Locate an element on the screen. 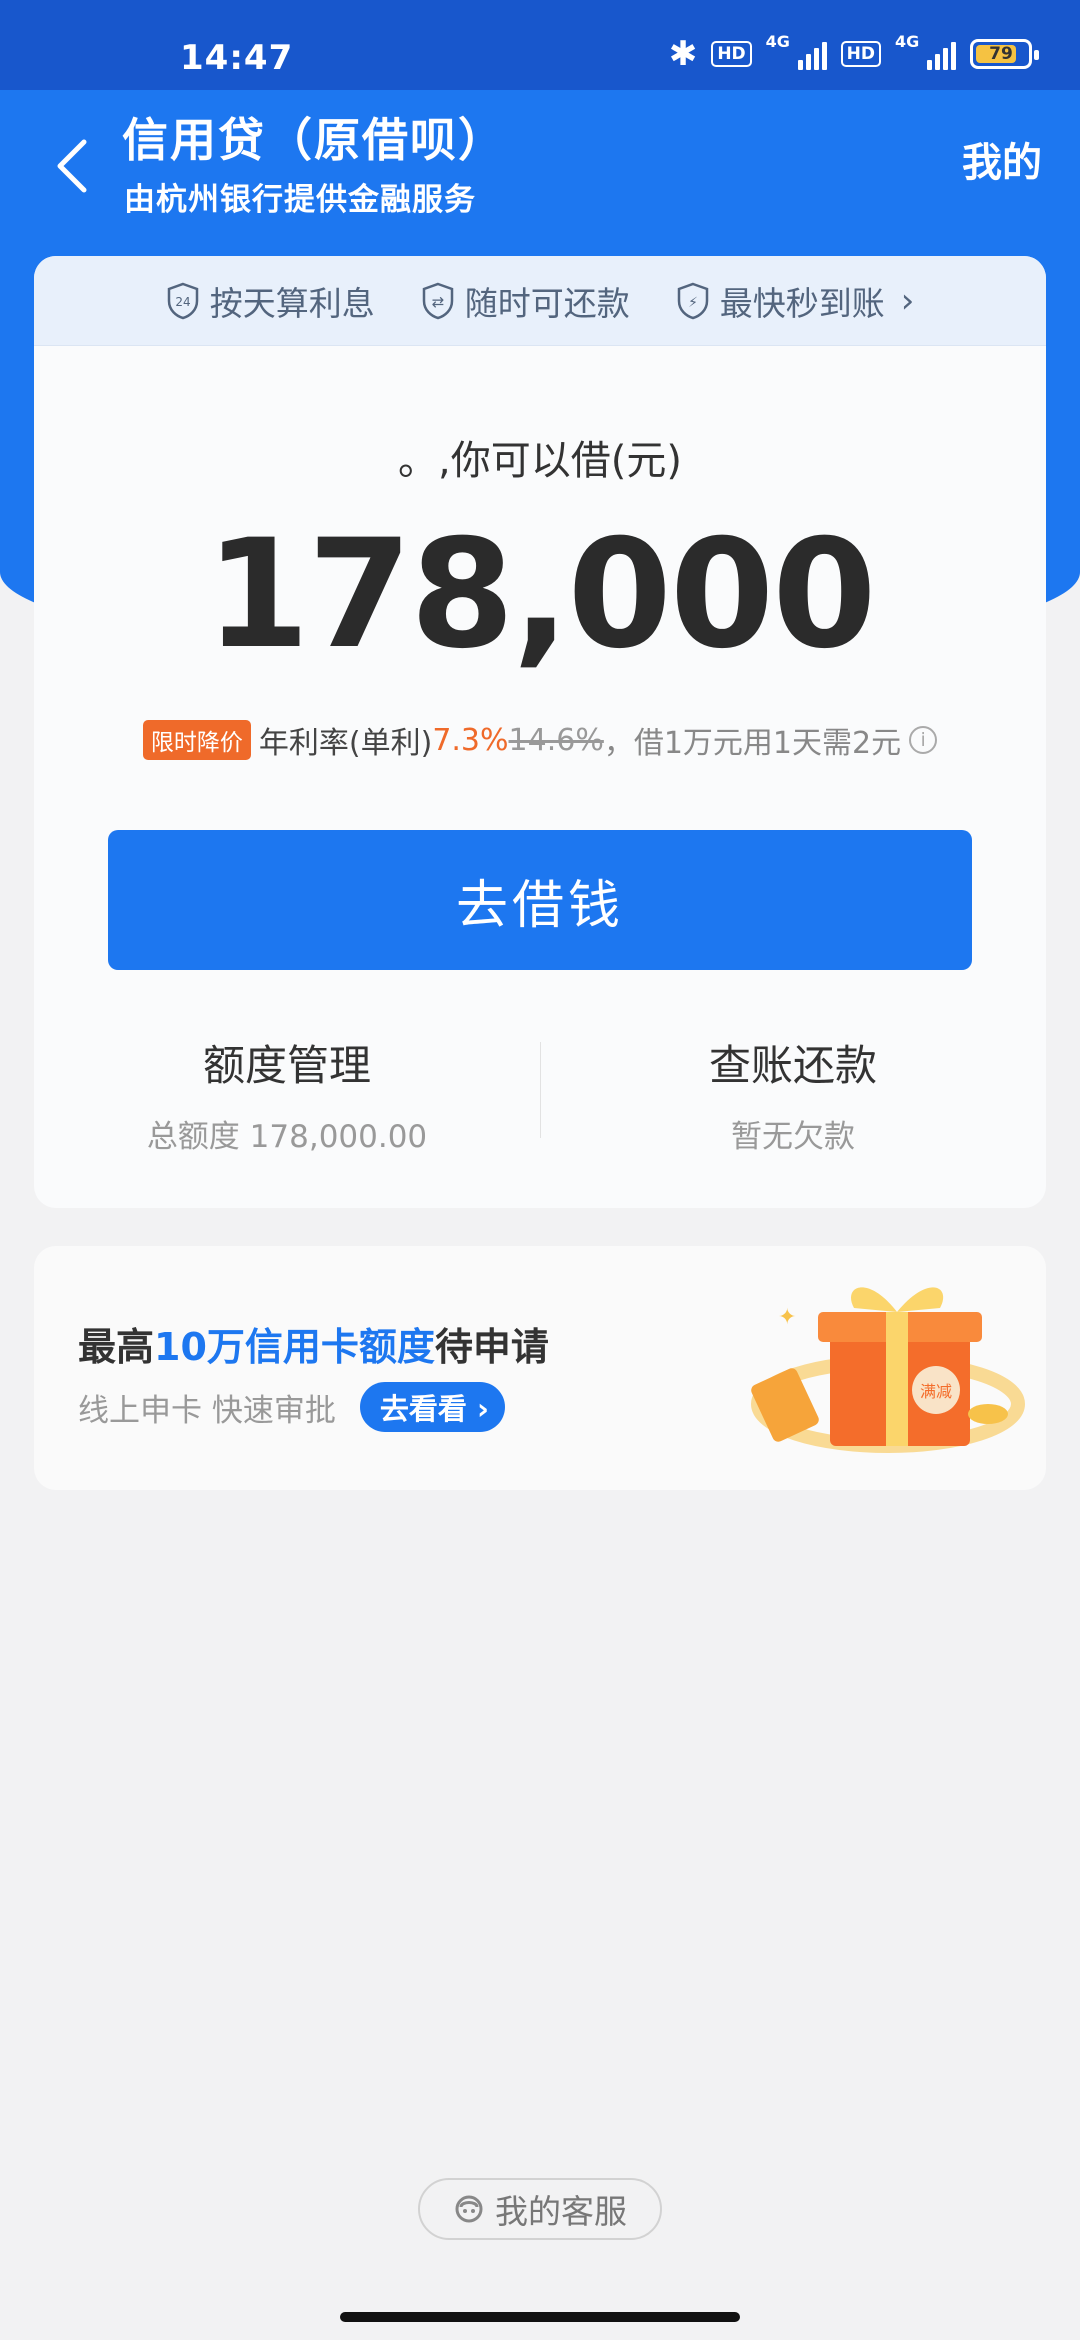 The image size is (1080, 2340). mine-link: 我的 is located at coordinates (1002, 159).